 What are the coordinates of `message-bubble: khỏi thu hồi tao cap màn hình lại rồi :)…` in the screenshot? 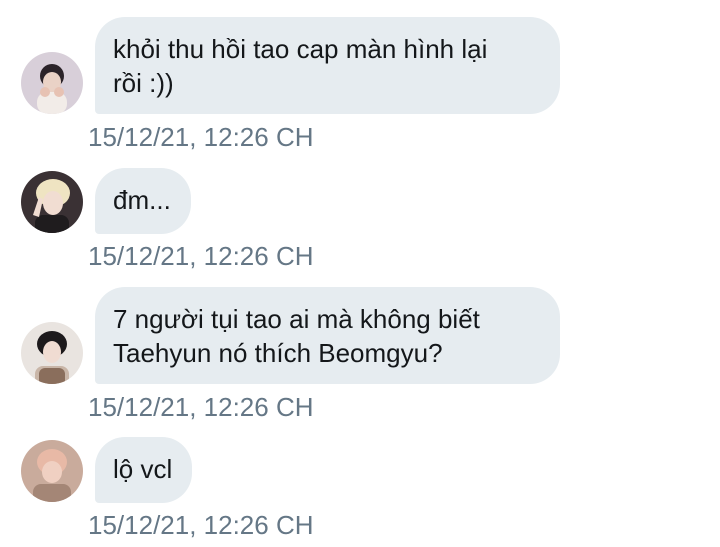 It's located at (327, 65).